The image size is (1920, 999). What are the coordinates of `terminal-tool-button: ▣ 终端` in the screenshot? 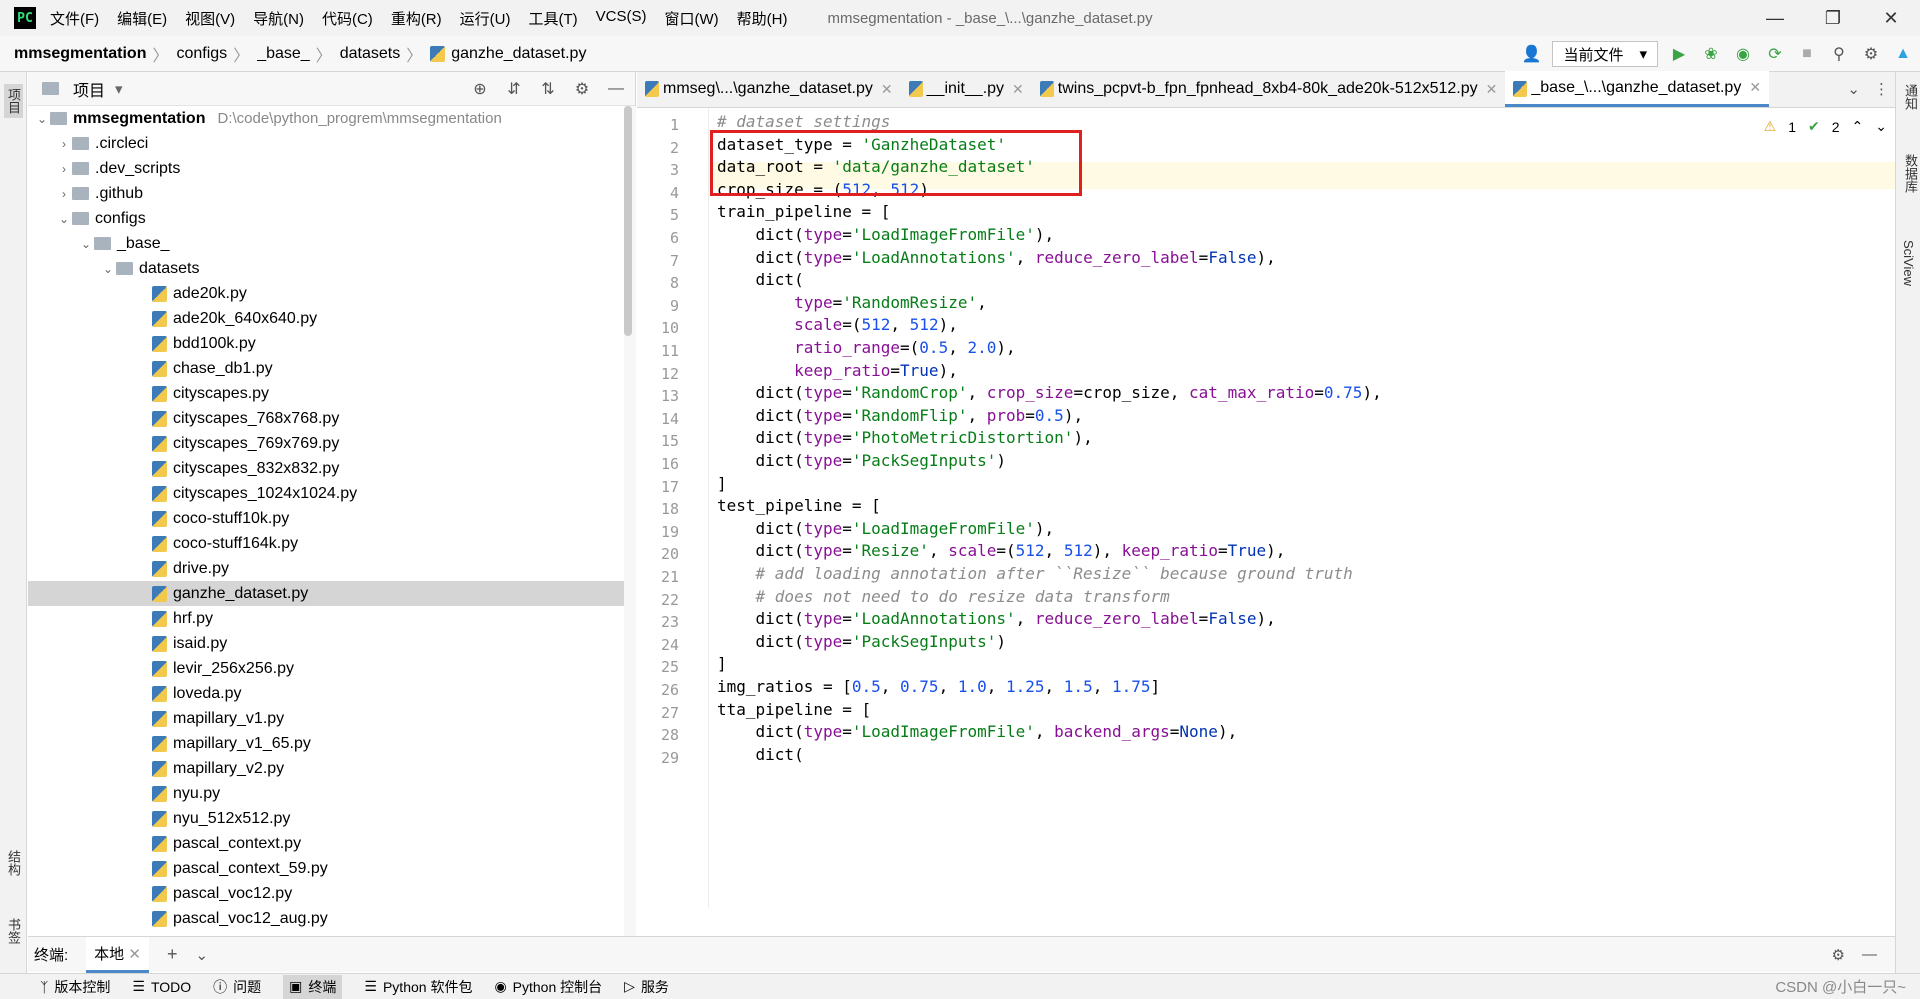 It's located at (313, 986).